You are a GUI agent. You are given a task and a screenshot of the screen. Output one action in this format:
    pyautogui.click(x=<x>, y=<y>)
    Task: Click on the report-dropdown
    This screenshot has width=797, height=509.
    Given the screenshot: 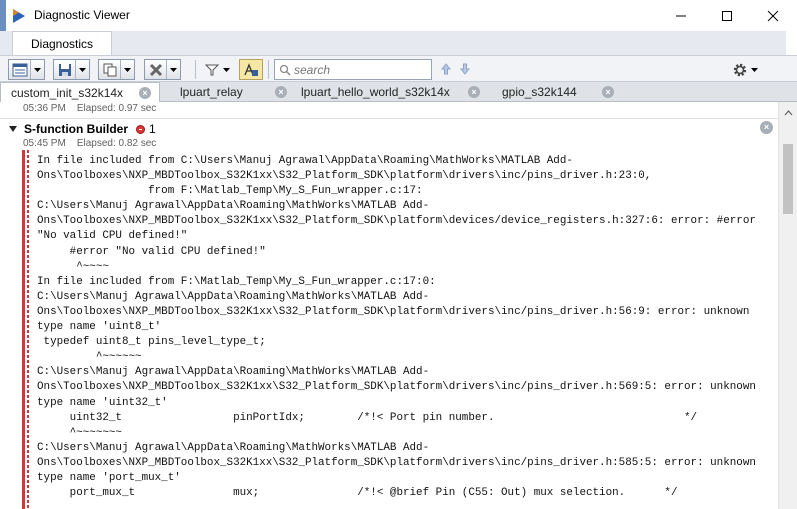 What is the action you would take?
    pyautogui.click(x=37, y=69)
    